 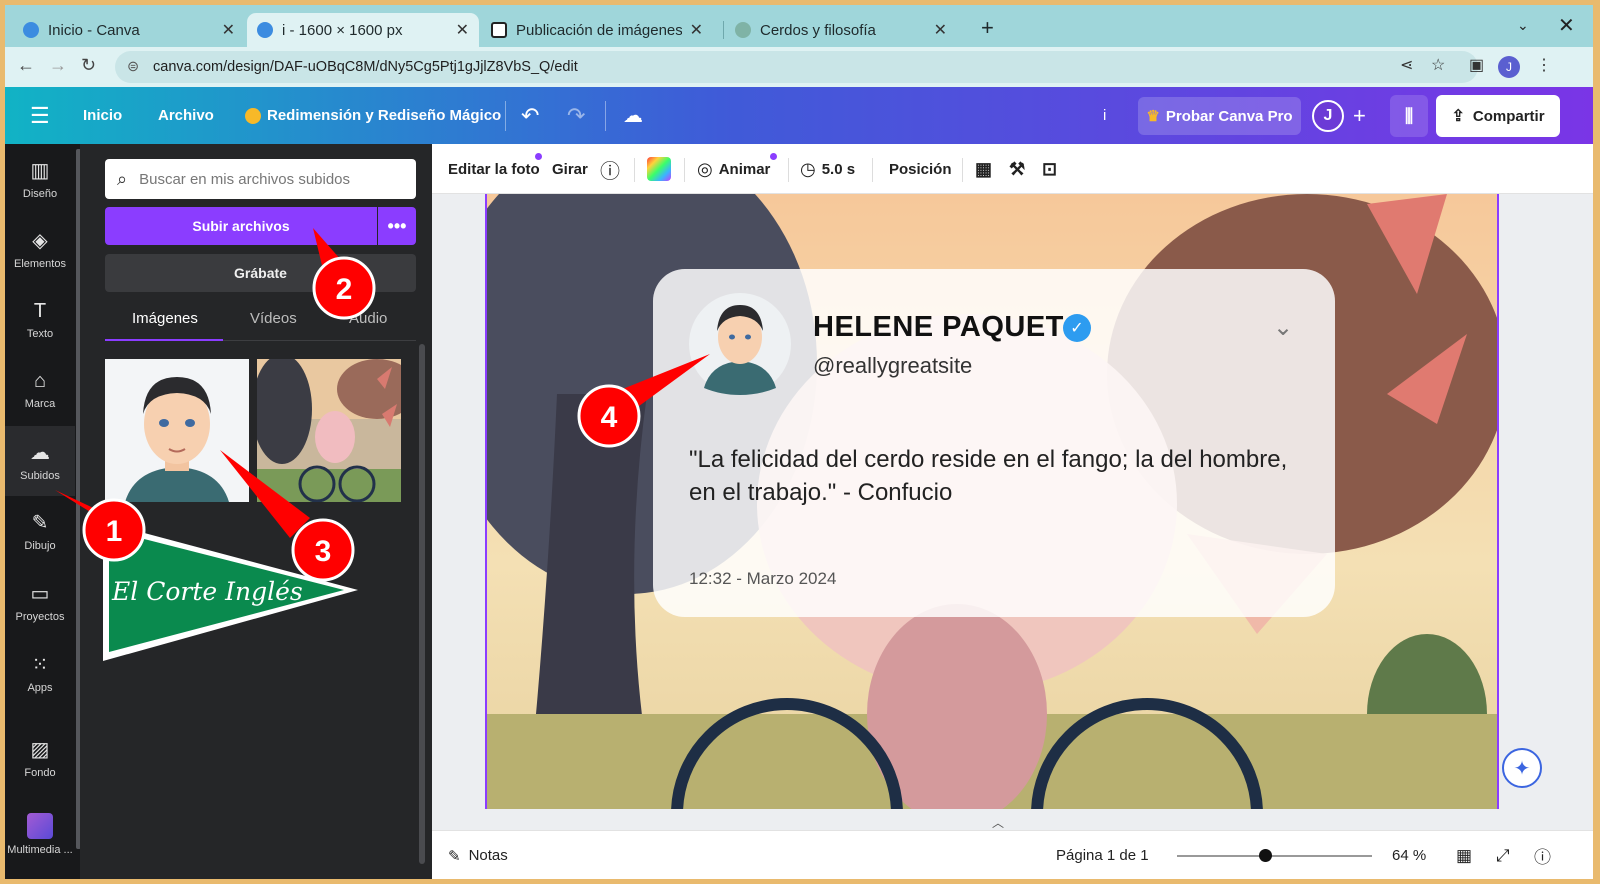 What do you see at coordinates (733, 169) in the screenshot?
I see `animate-button: ◎ Animar` at bounding box center [733, 169].